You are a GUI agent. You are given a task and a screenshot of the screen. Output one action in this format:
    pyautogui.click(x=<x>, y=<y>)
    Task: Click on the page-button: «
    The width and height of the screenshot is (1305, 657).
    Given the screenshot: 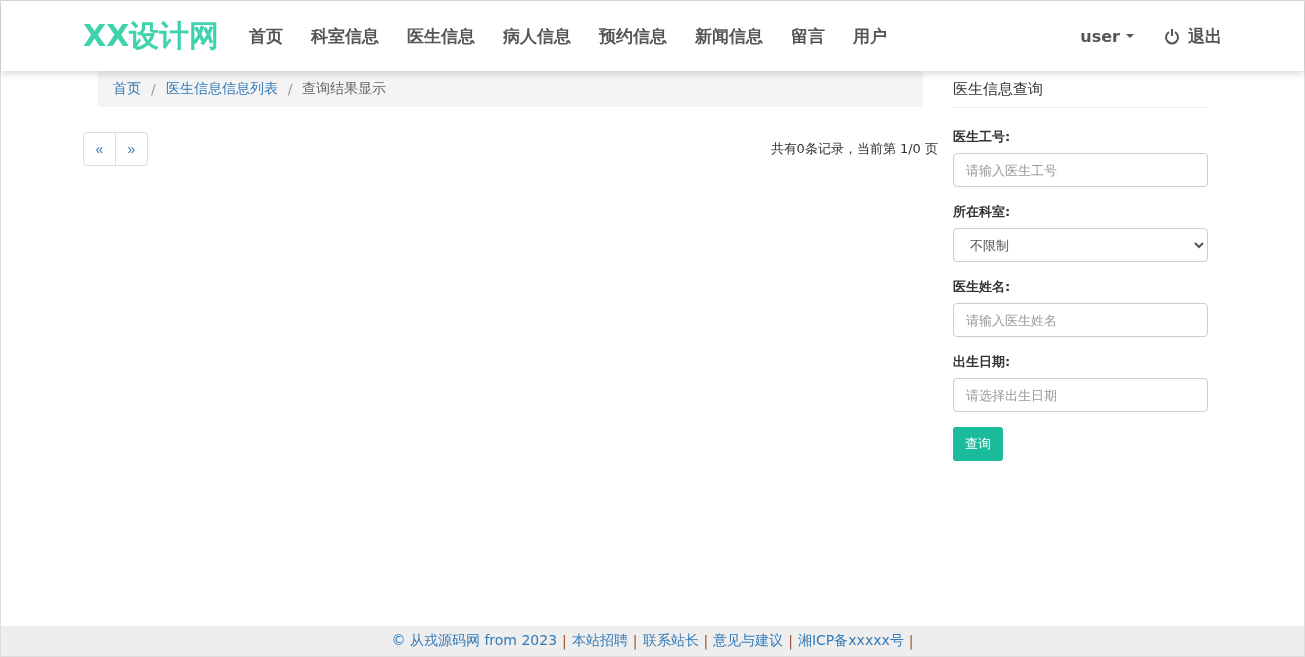 What is the action you would take?
    pyautogui.click(x=99, y=149)
    